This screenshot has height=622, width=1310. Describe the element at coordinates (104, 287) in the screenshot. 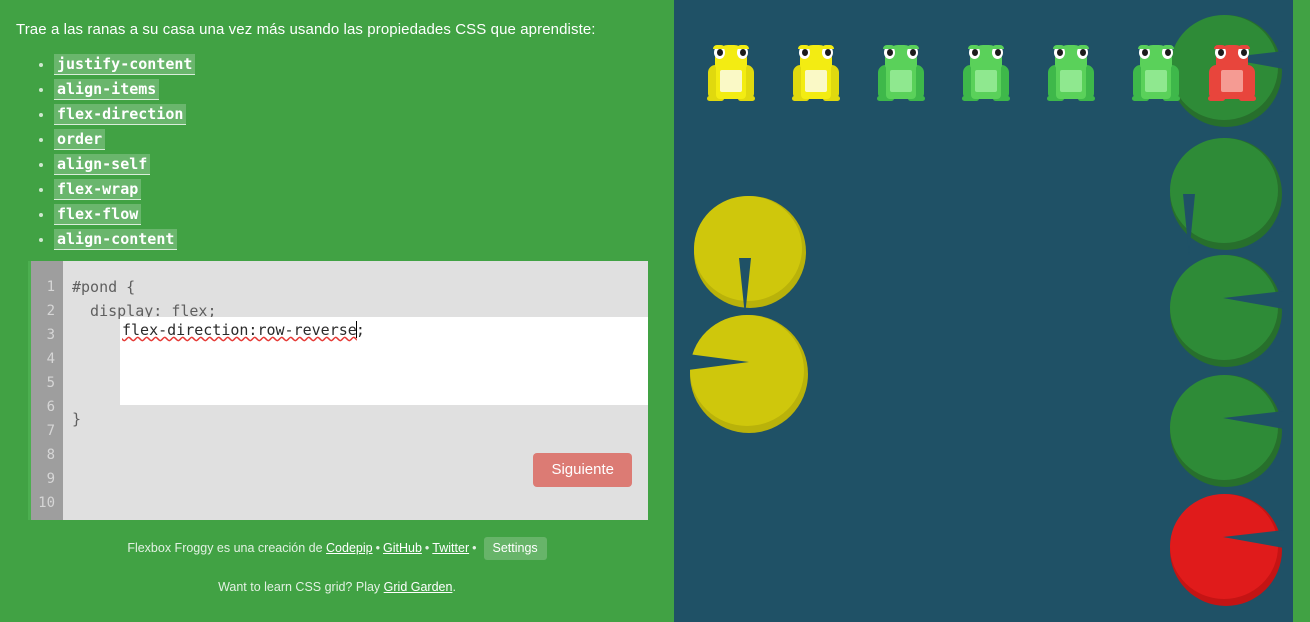

I see `code-line-selector: #pond {` at that location.